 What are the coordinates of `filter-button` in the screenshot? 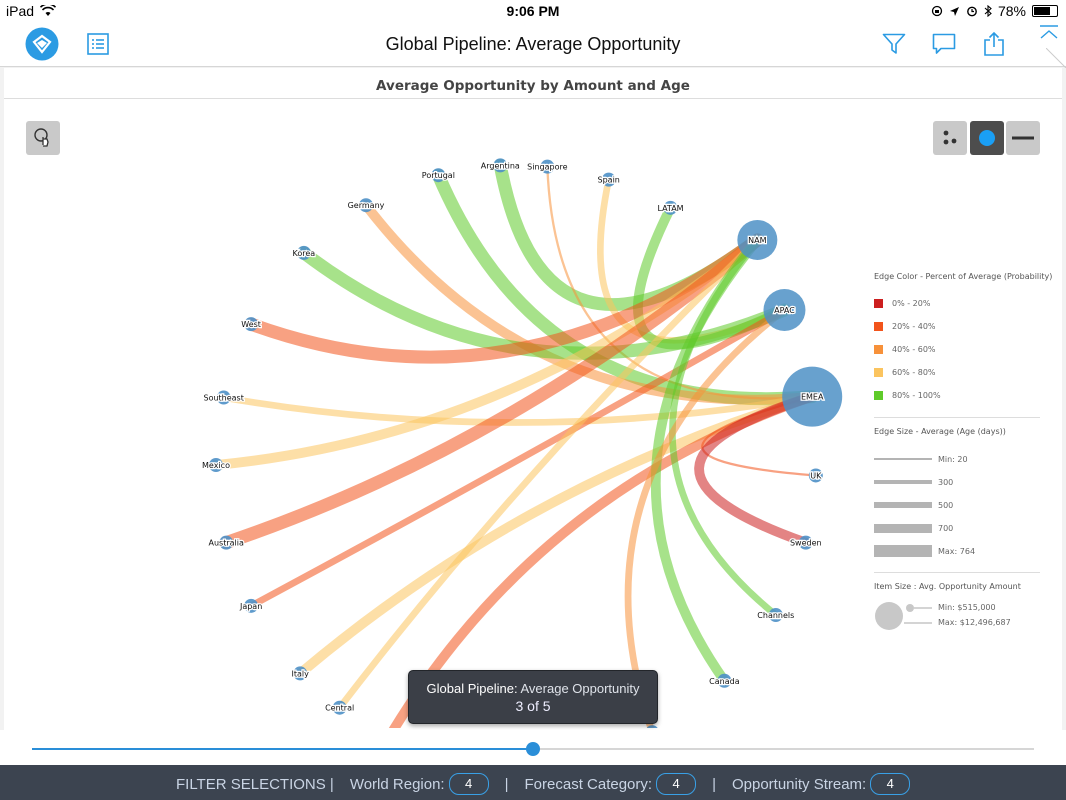 It's located at (894, 44).